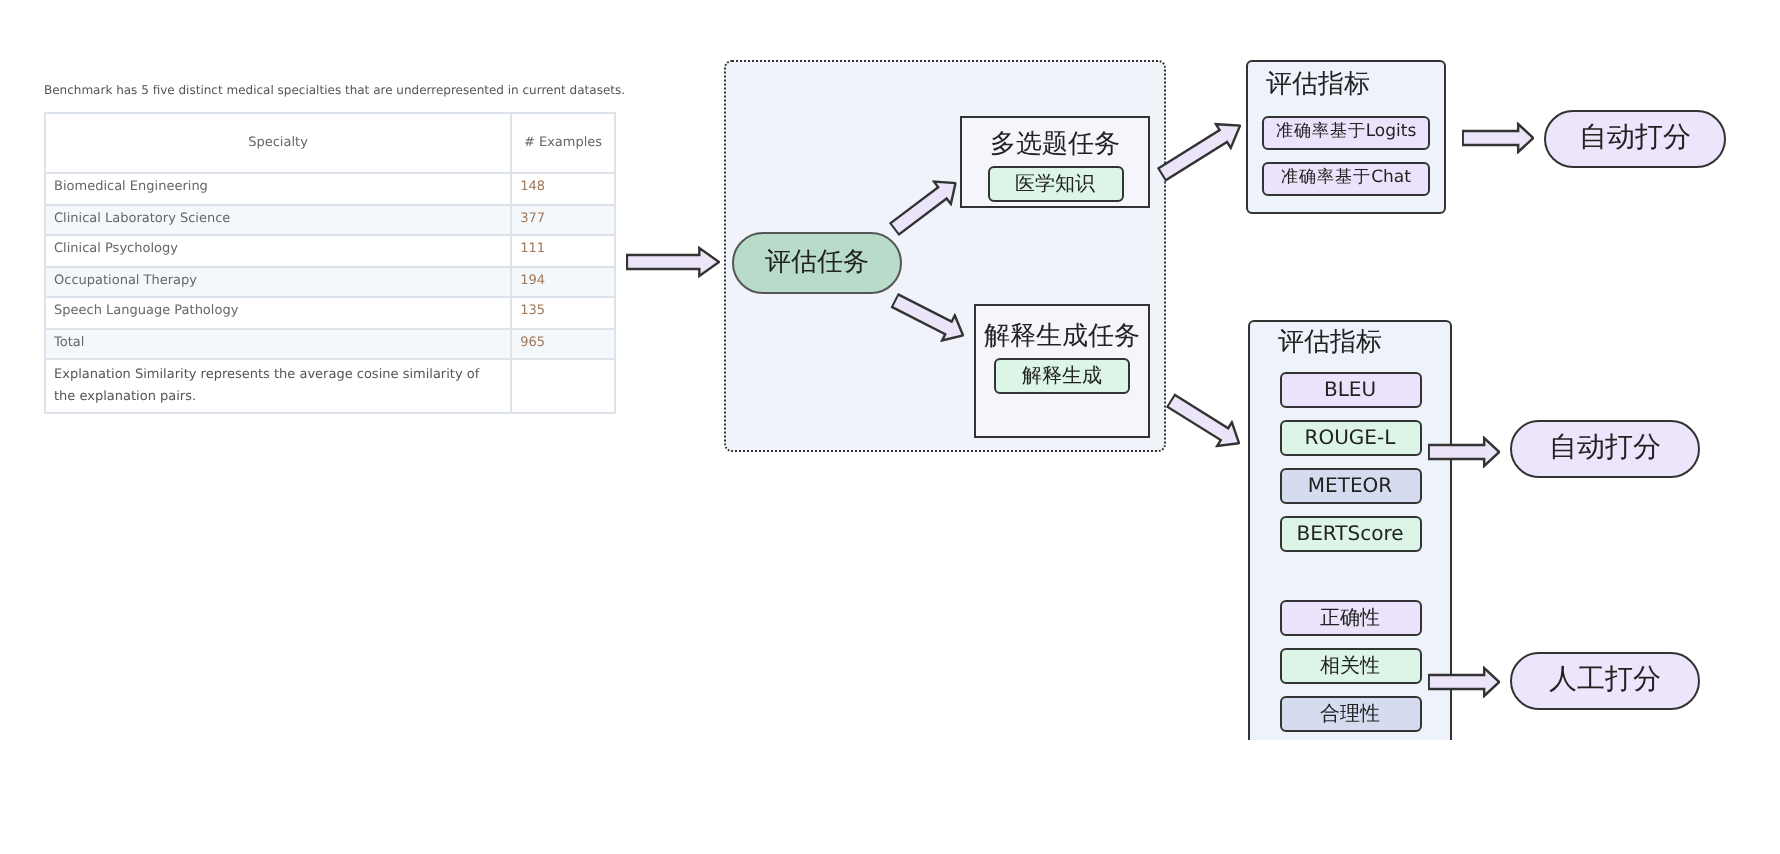  Describe the element at coordinates (1350, 534) in the screenshot. I see `metric-tag: BERTScore` at that location.